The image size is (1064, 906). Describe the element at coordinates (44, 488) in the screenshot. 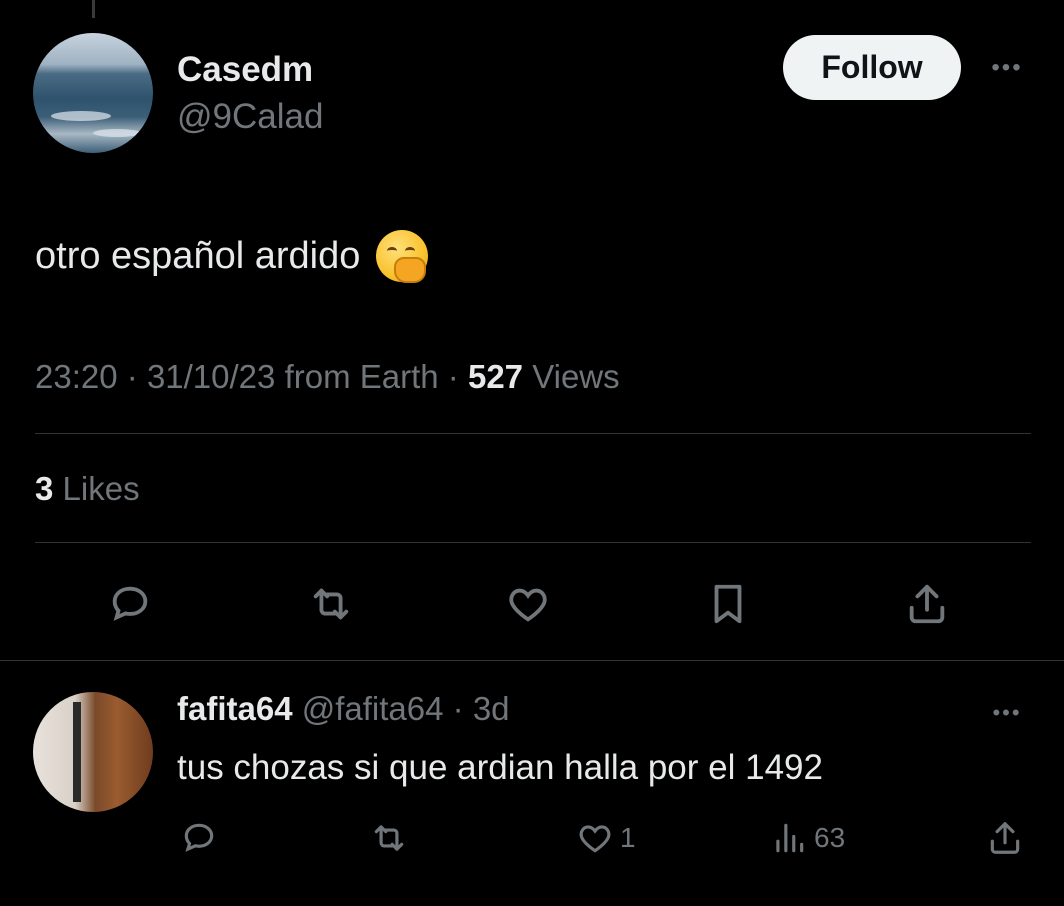

I see `likes-count: 3` at that location.